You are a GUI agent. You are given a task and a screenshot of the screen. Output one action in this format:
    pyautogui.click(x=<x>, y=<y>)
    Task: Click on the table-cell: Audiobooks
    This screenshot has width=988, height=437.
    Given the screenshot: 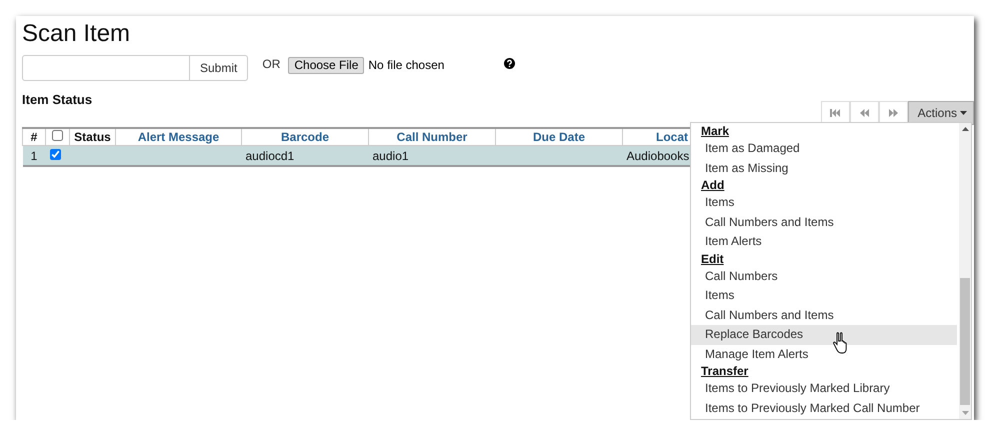 What is the action you would take?
    pyautogui.click(x=658, y=155)
    